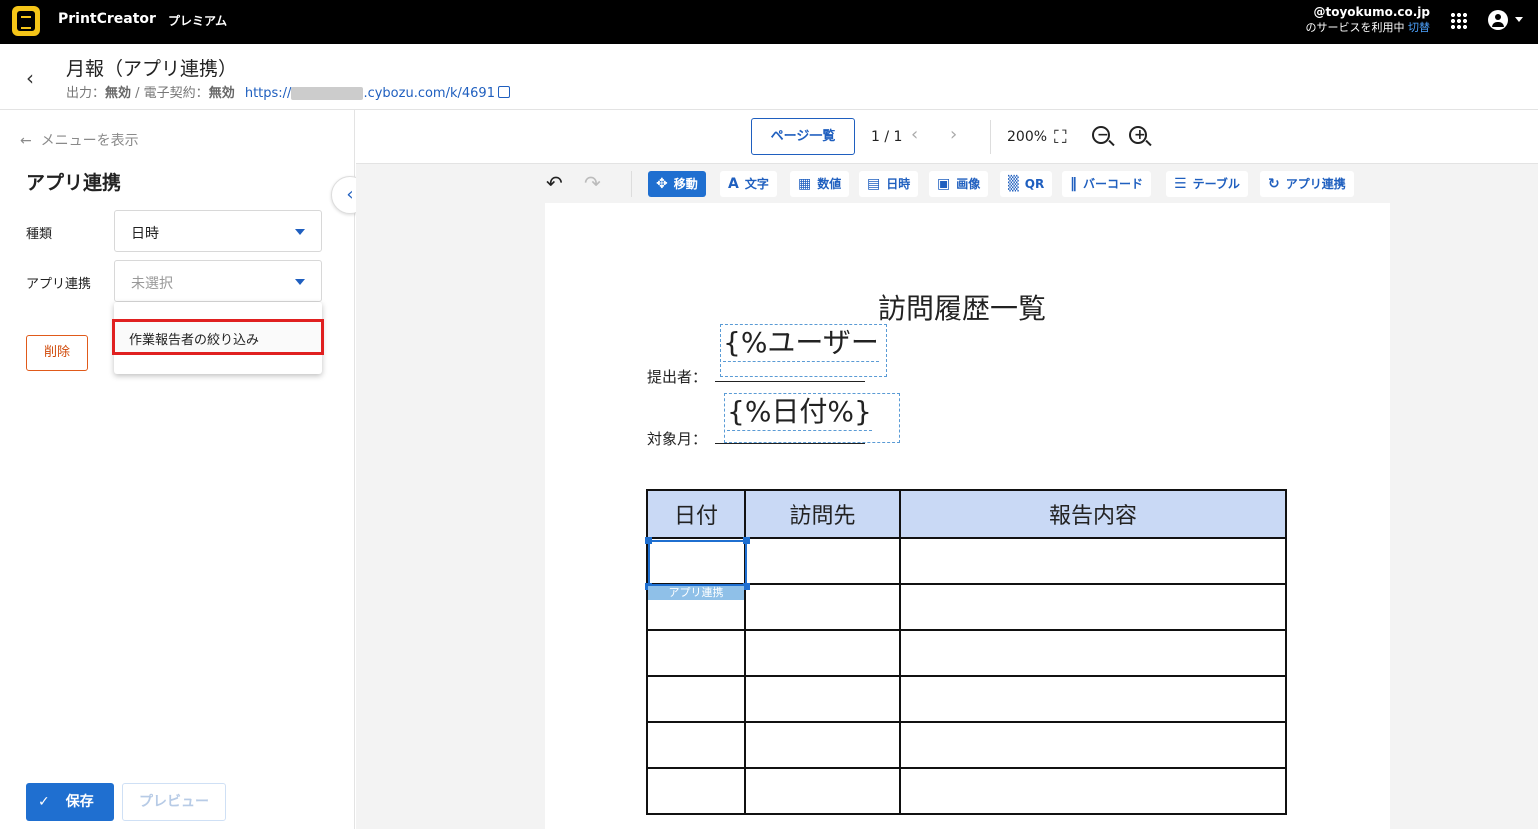 The height and width of the screenshot is (829, 1538). I want to click on output-label: 出力：, so click(86, 93).